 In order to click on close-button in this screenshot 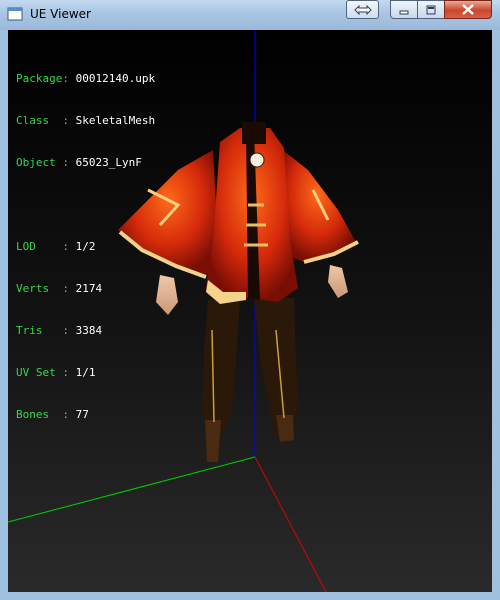, I will do `click(468, 9)`.